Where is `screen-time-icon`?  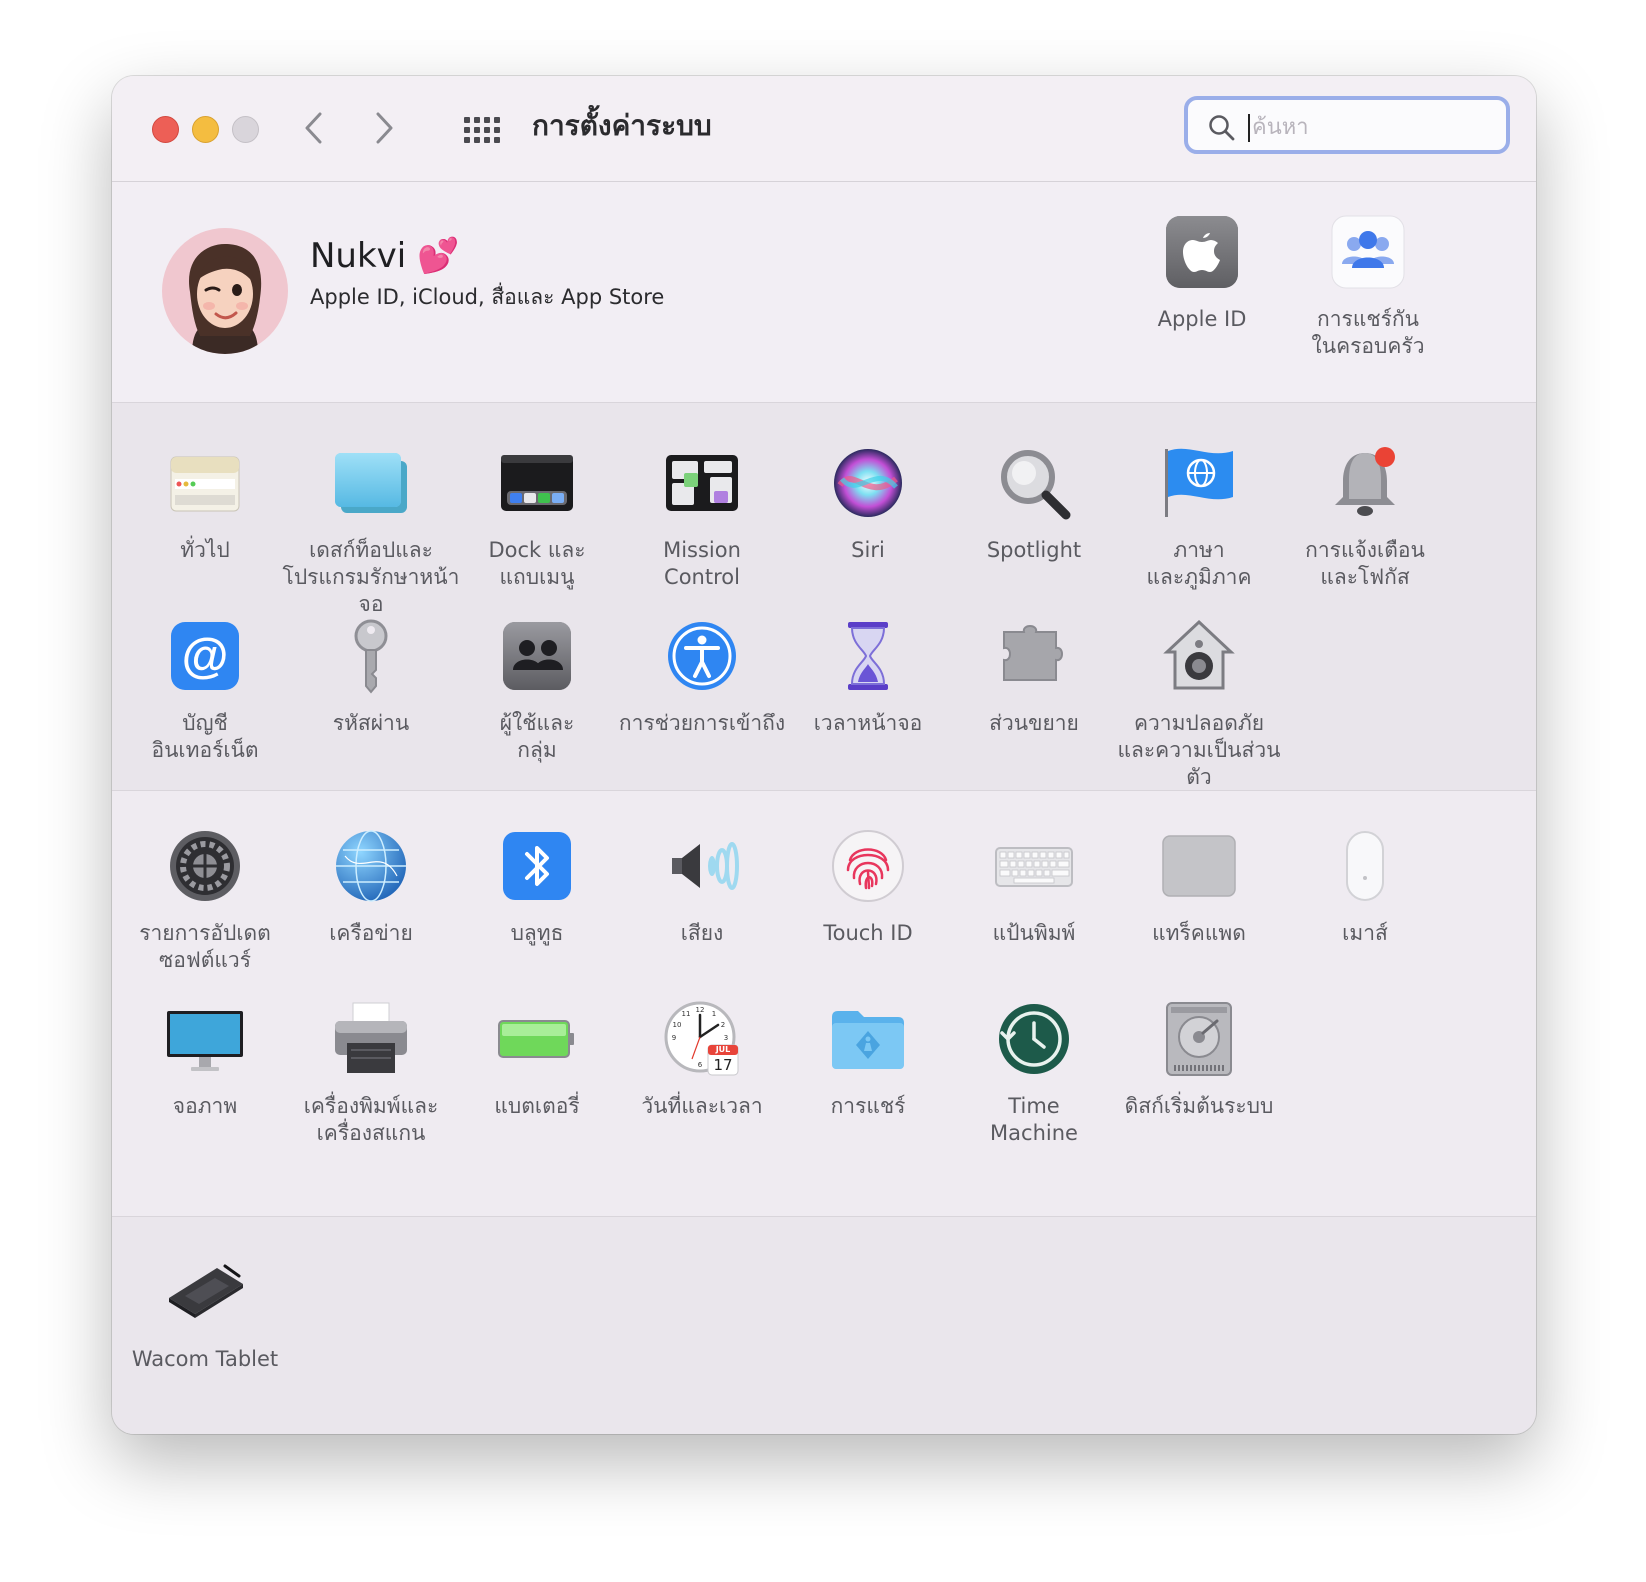
screen-time-icon is located at coordinates (868, 656).